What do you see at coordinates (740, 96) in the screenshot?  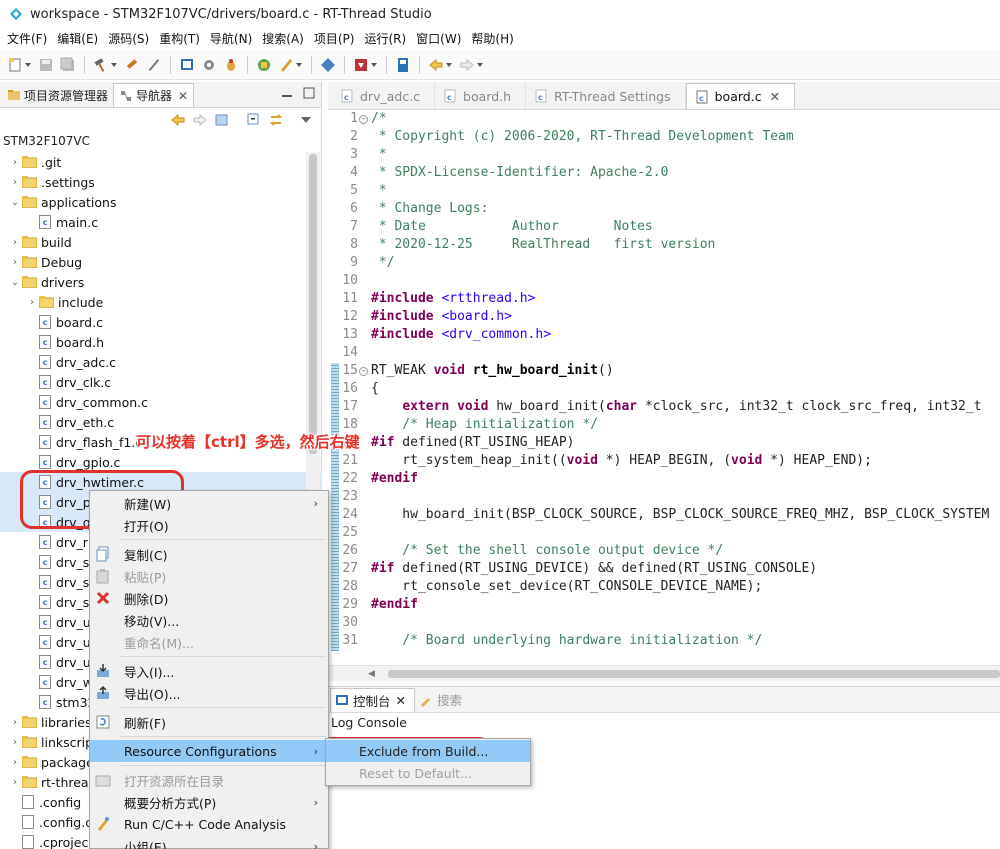 I see `editor-tab-board-c: c board.c ✕` at bounding box center [740, 96].